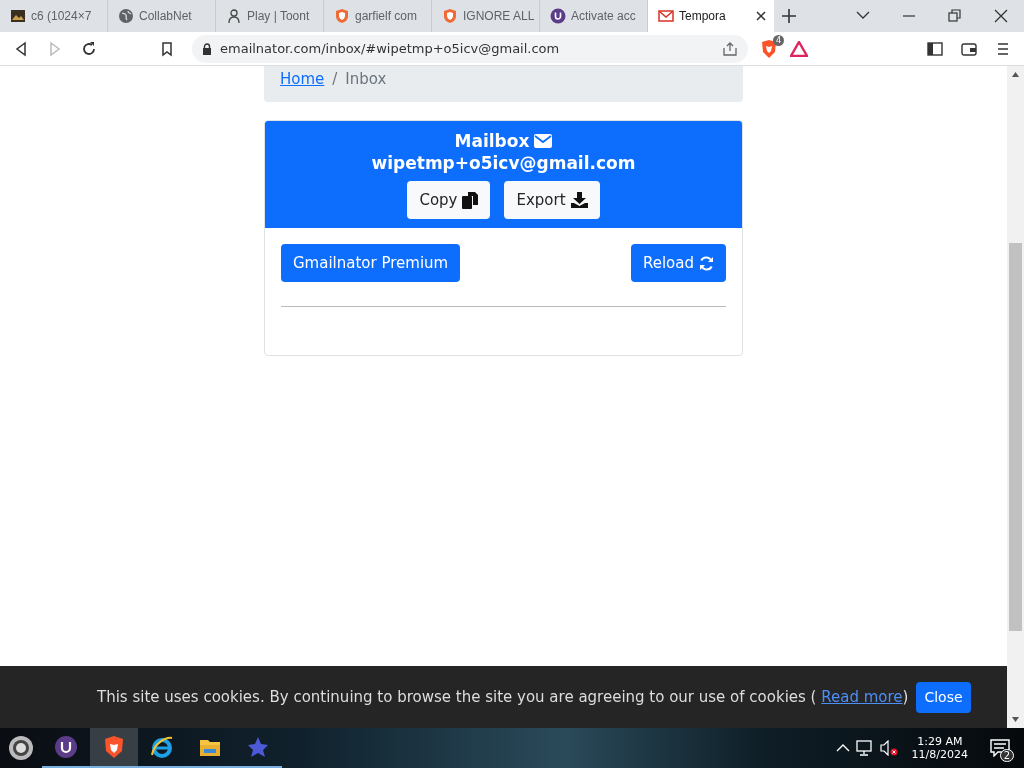  I want to click on premium-button: Gmailnator Premium, so click(371, 263).